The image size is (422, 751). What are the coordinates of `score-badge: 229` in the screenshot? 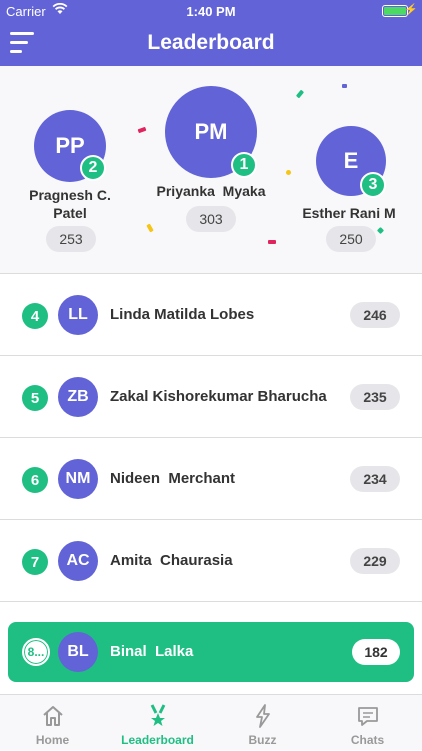 It's located at (375, 561).